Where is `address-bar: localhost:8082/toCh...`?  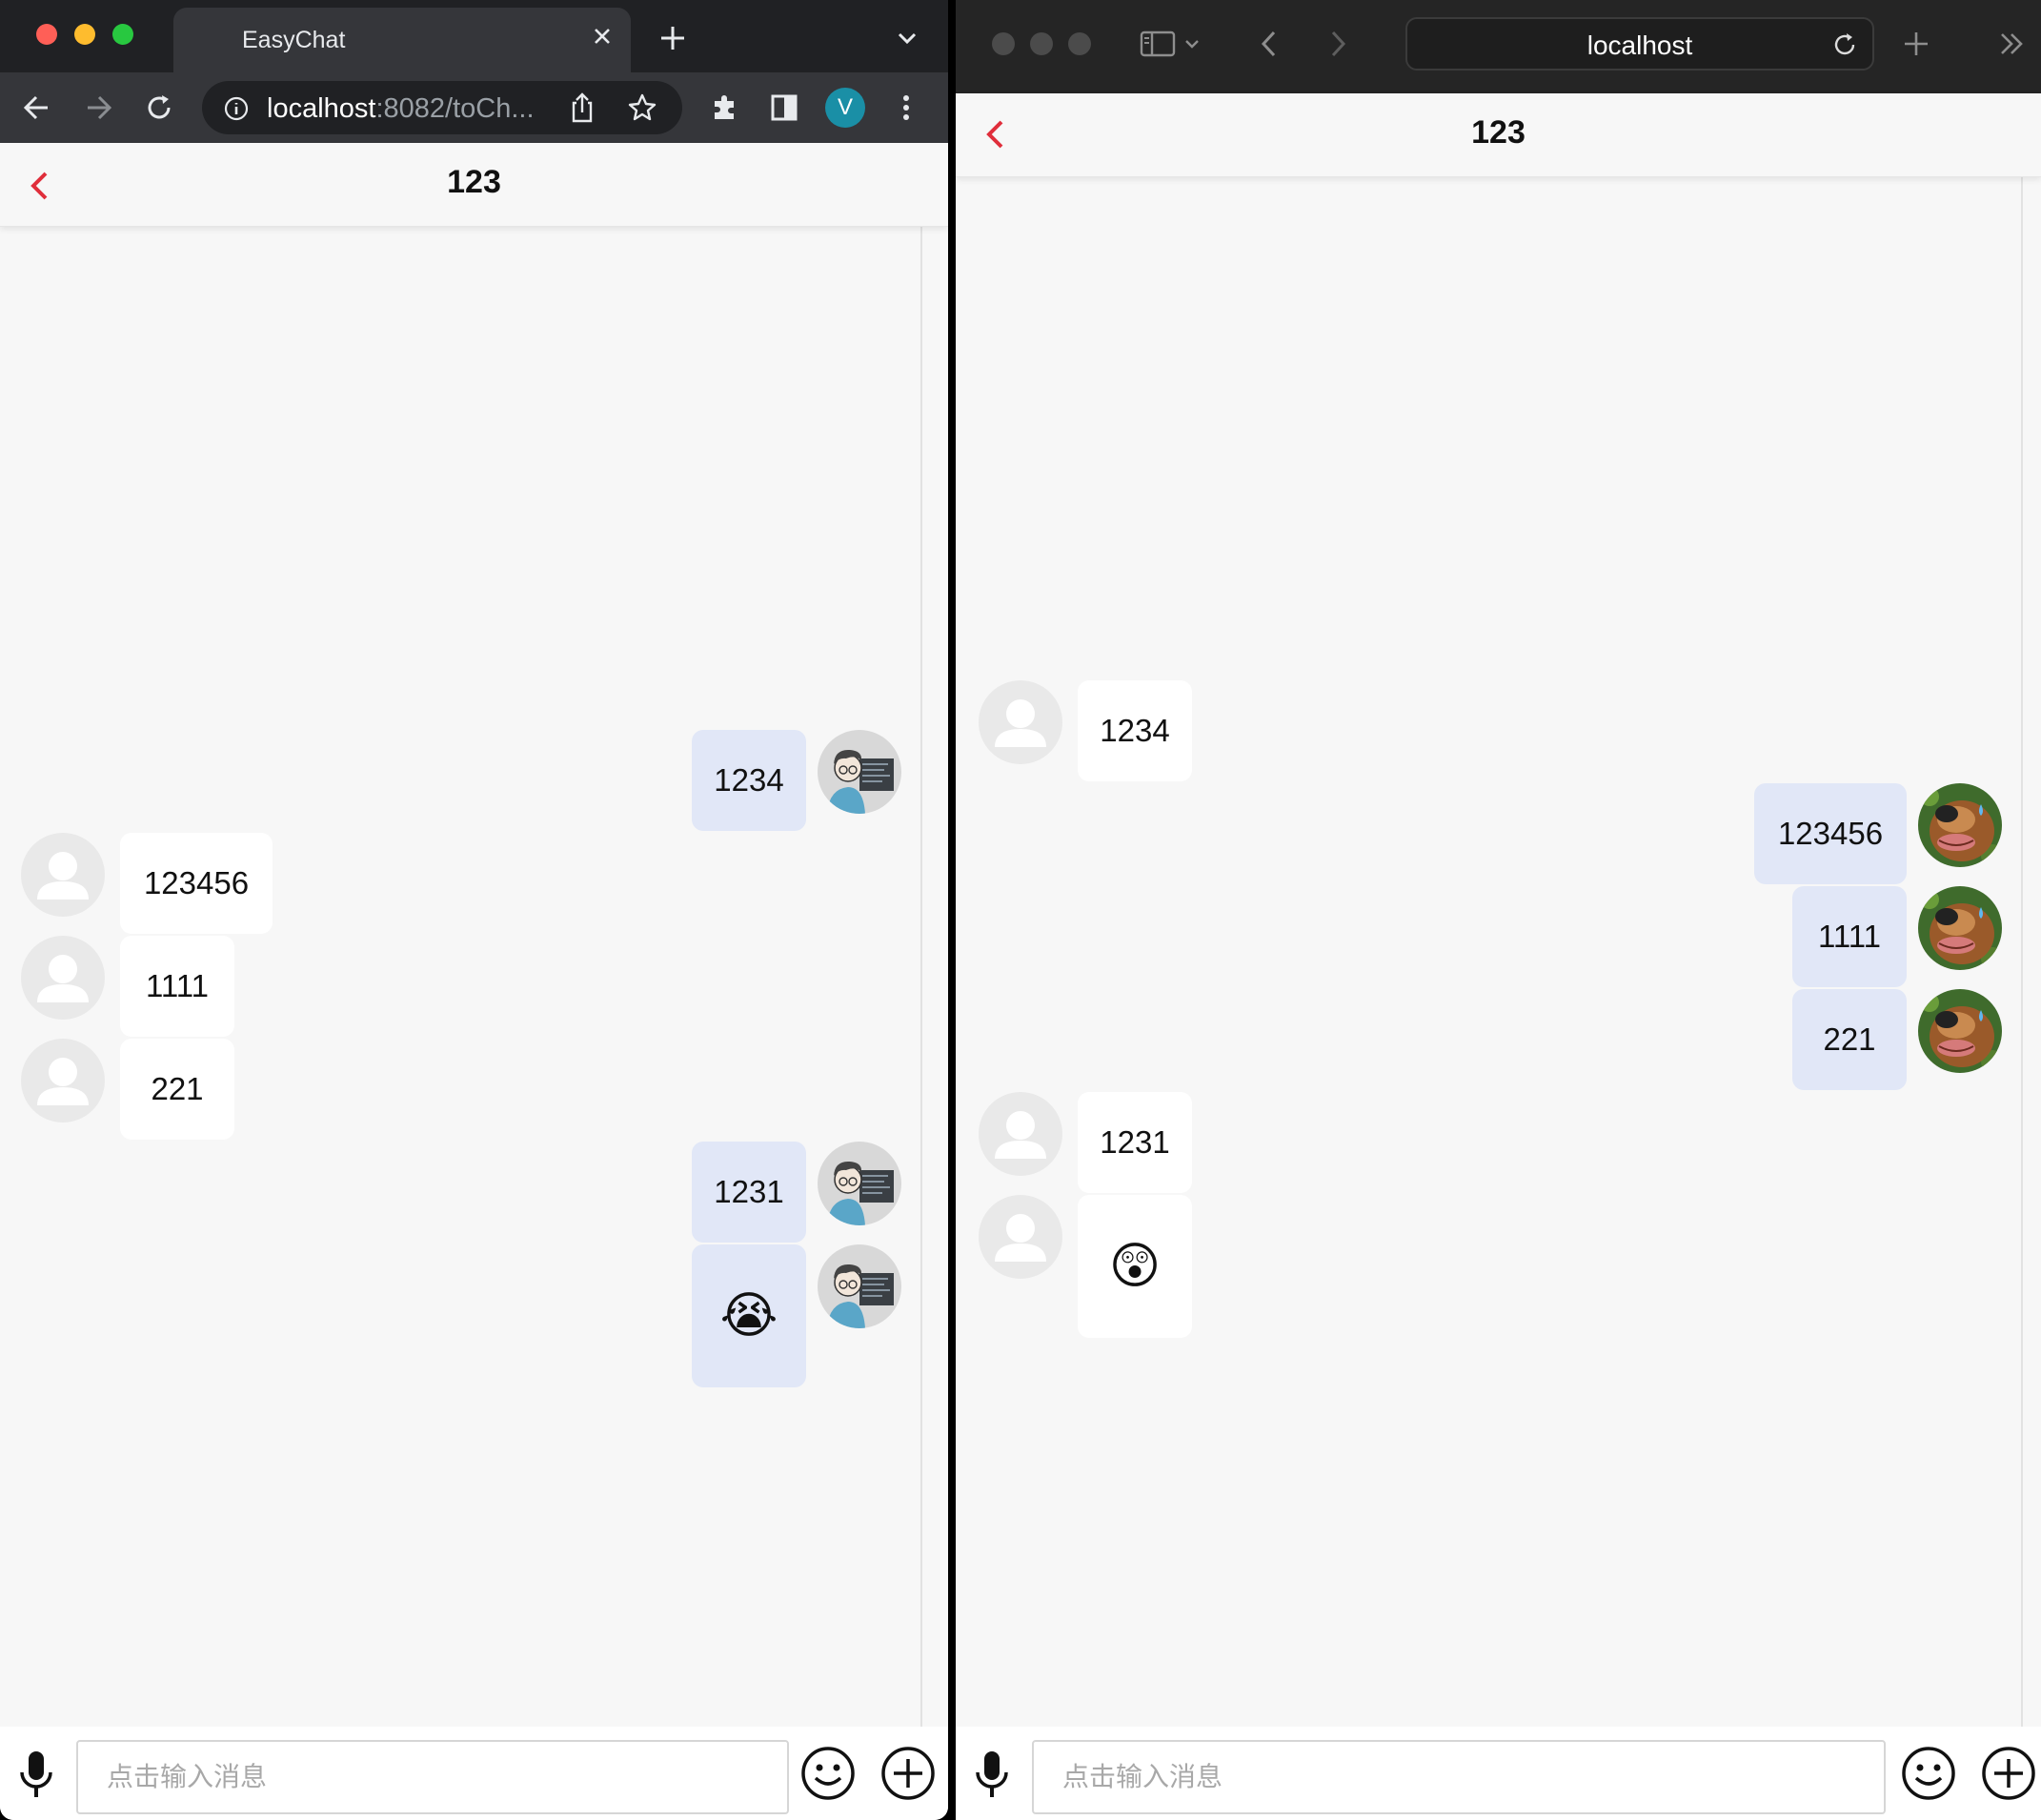
address-bar: localhost:8082/toCh... is located at coordinates (442, 108).